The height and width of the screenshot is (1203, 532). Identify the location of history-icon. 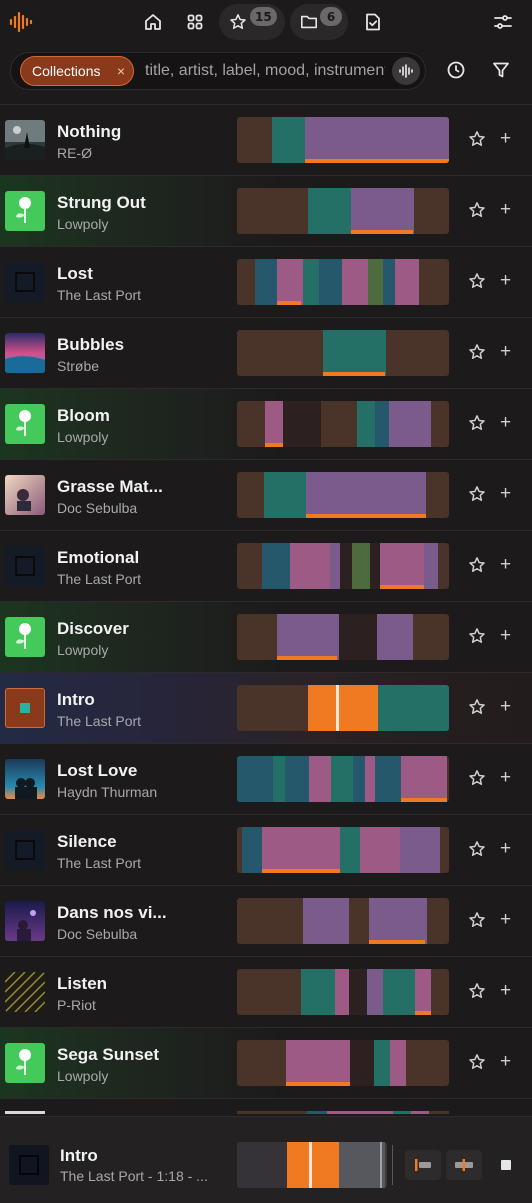
(458, 72).